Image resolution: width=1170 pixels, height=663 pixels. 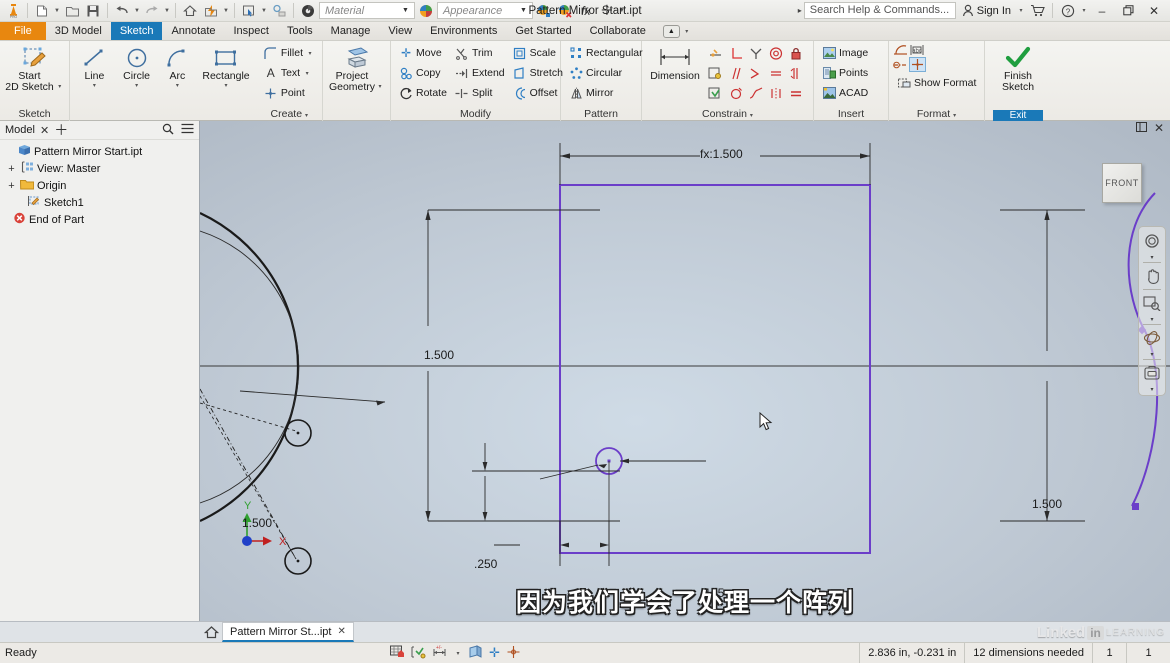 What do you see at coordinates (618, 31) in the screenshot?
I see `tab-collaborate: Collaborate` at bounding box center [618, 31].